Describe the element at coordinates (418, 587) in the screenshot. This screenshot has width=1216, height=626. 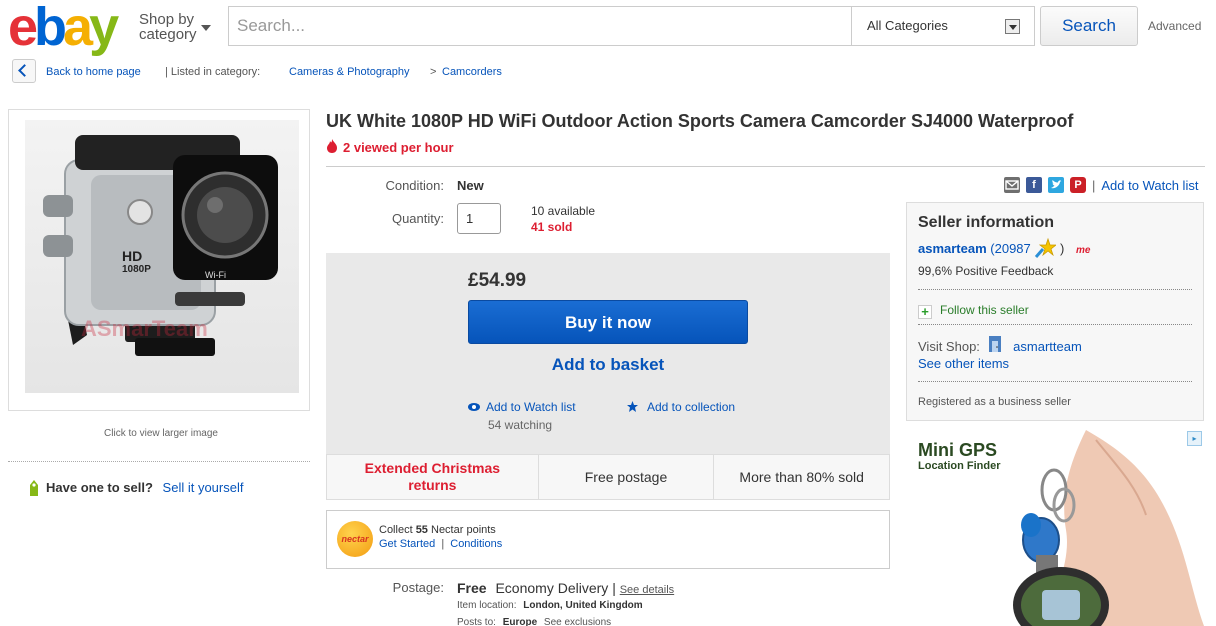
I see `postage-label: Postage:` at that location.